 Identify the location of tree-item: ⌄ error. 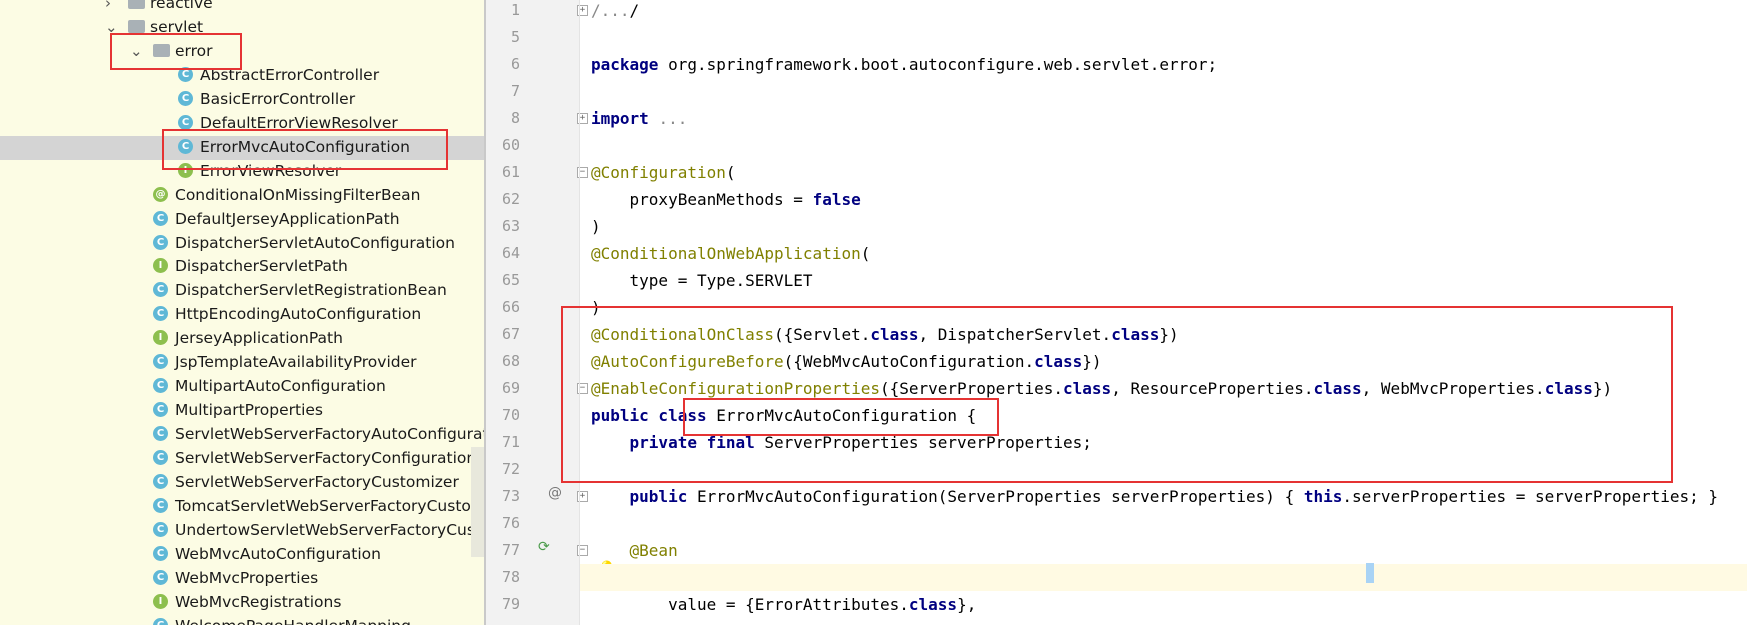
(242, 52).